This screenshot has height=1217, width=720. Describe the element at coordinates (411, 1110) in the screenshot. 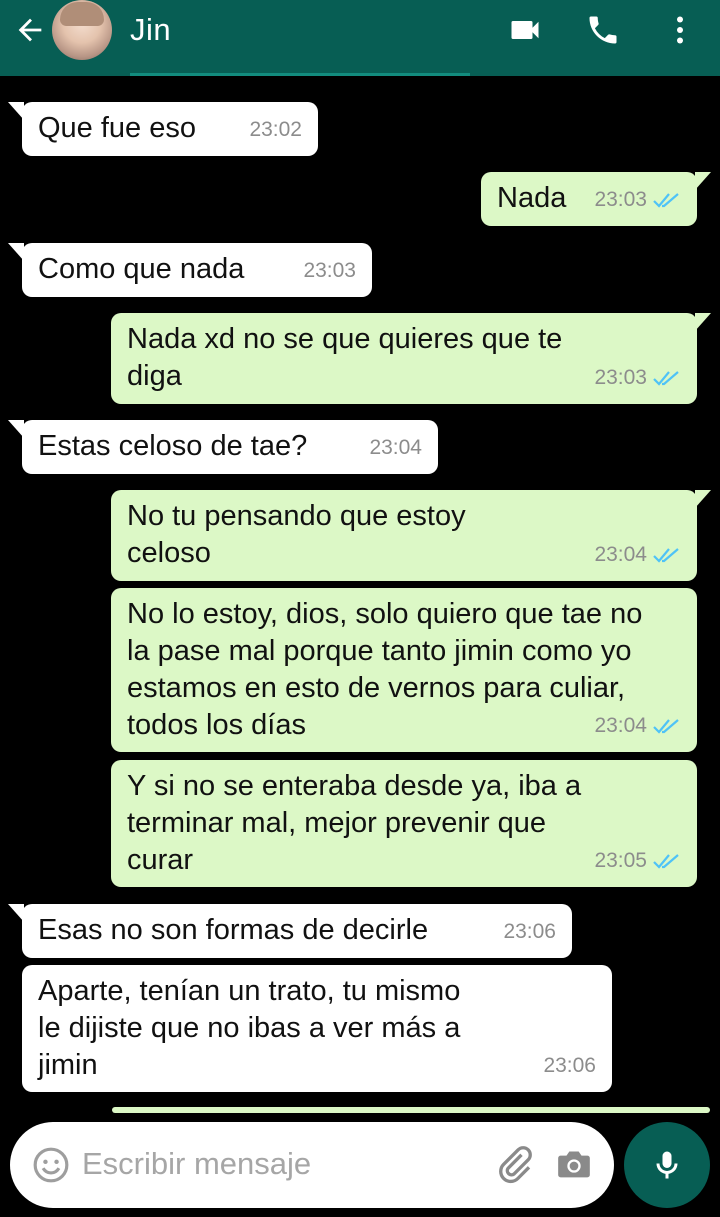

I see `partial-message-bubble` at that location.